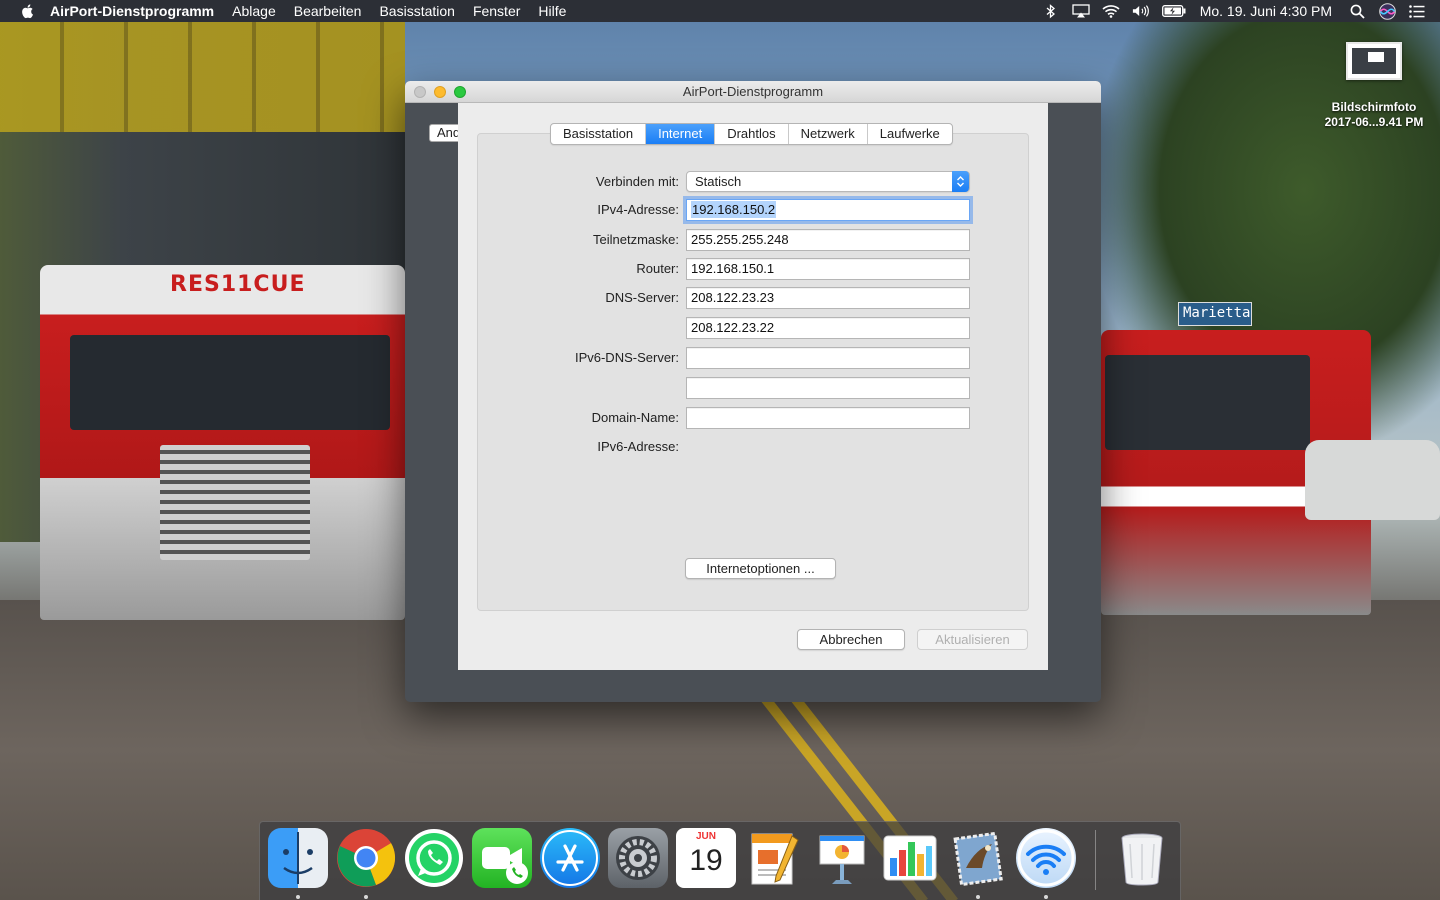  Describe the element at coordinates (416, 11) in the screenshot. I see `menu-basisstation: Basisstation` at that location.